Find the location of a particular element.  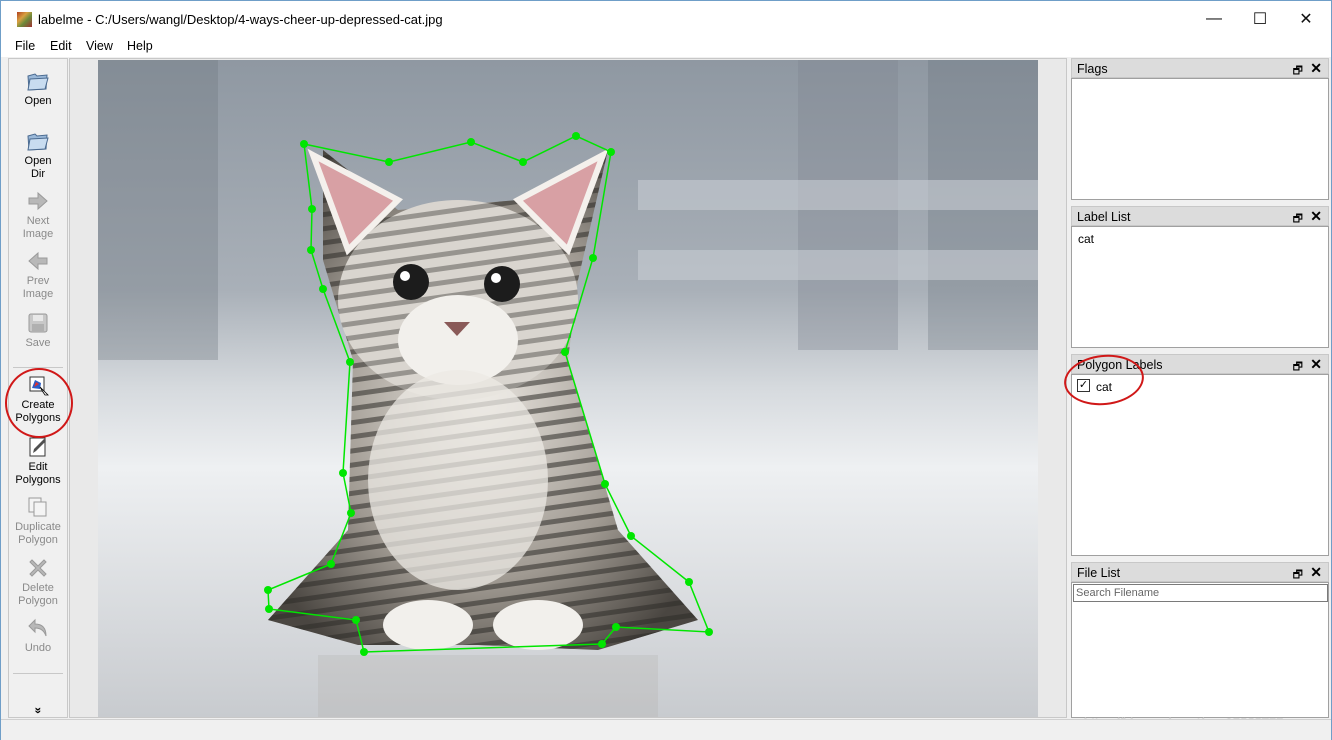

tool-open-dir-button: Open Dir is located at coordinates (38, 155).